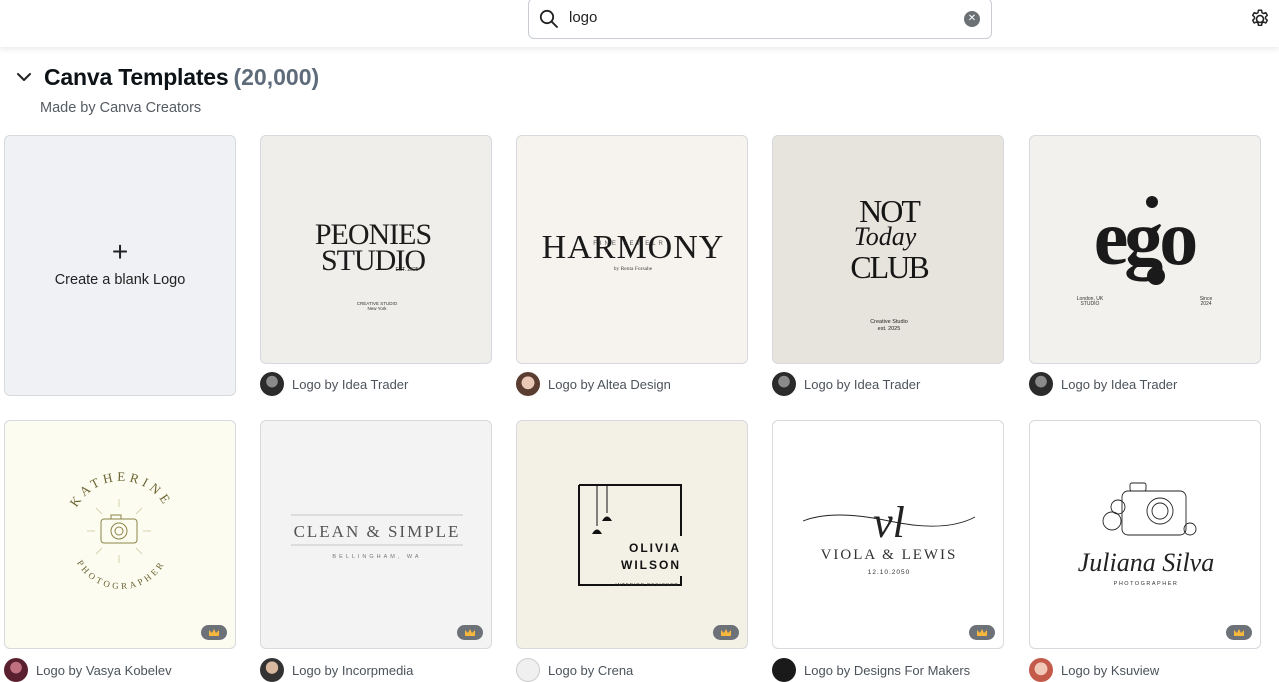  I want to click on chevron-down-icon, so click(24, 77).